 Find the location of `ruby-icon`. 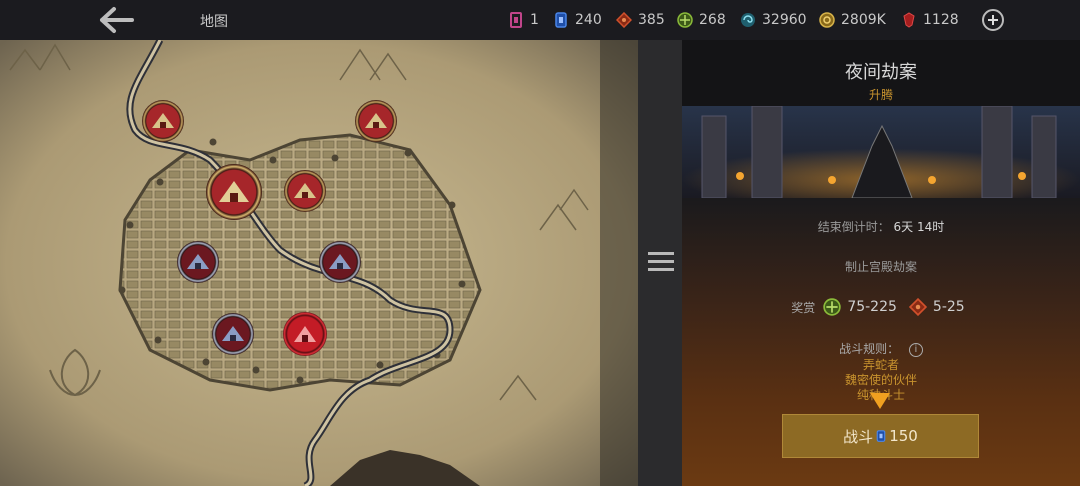

ruby-icon is located at coordinates (909, 20).